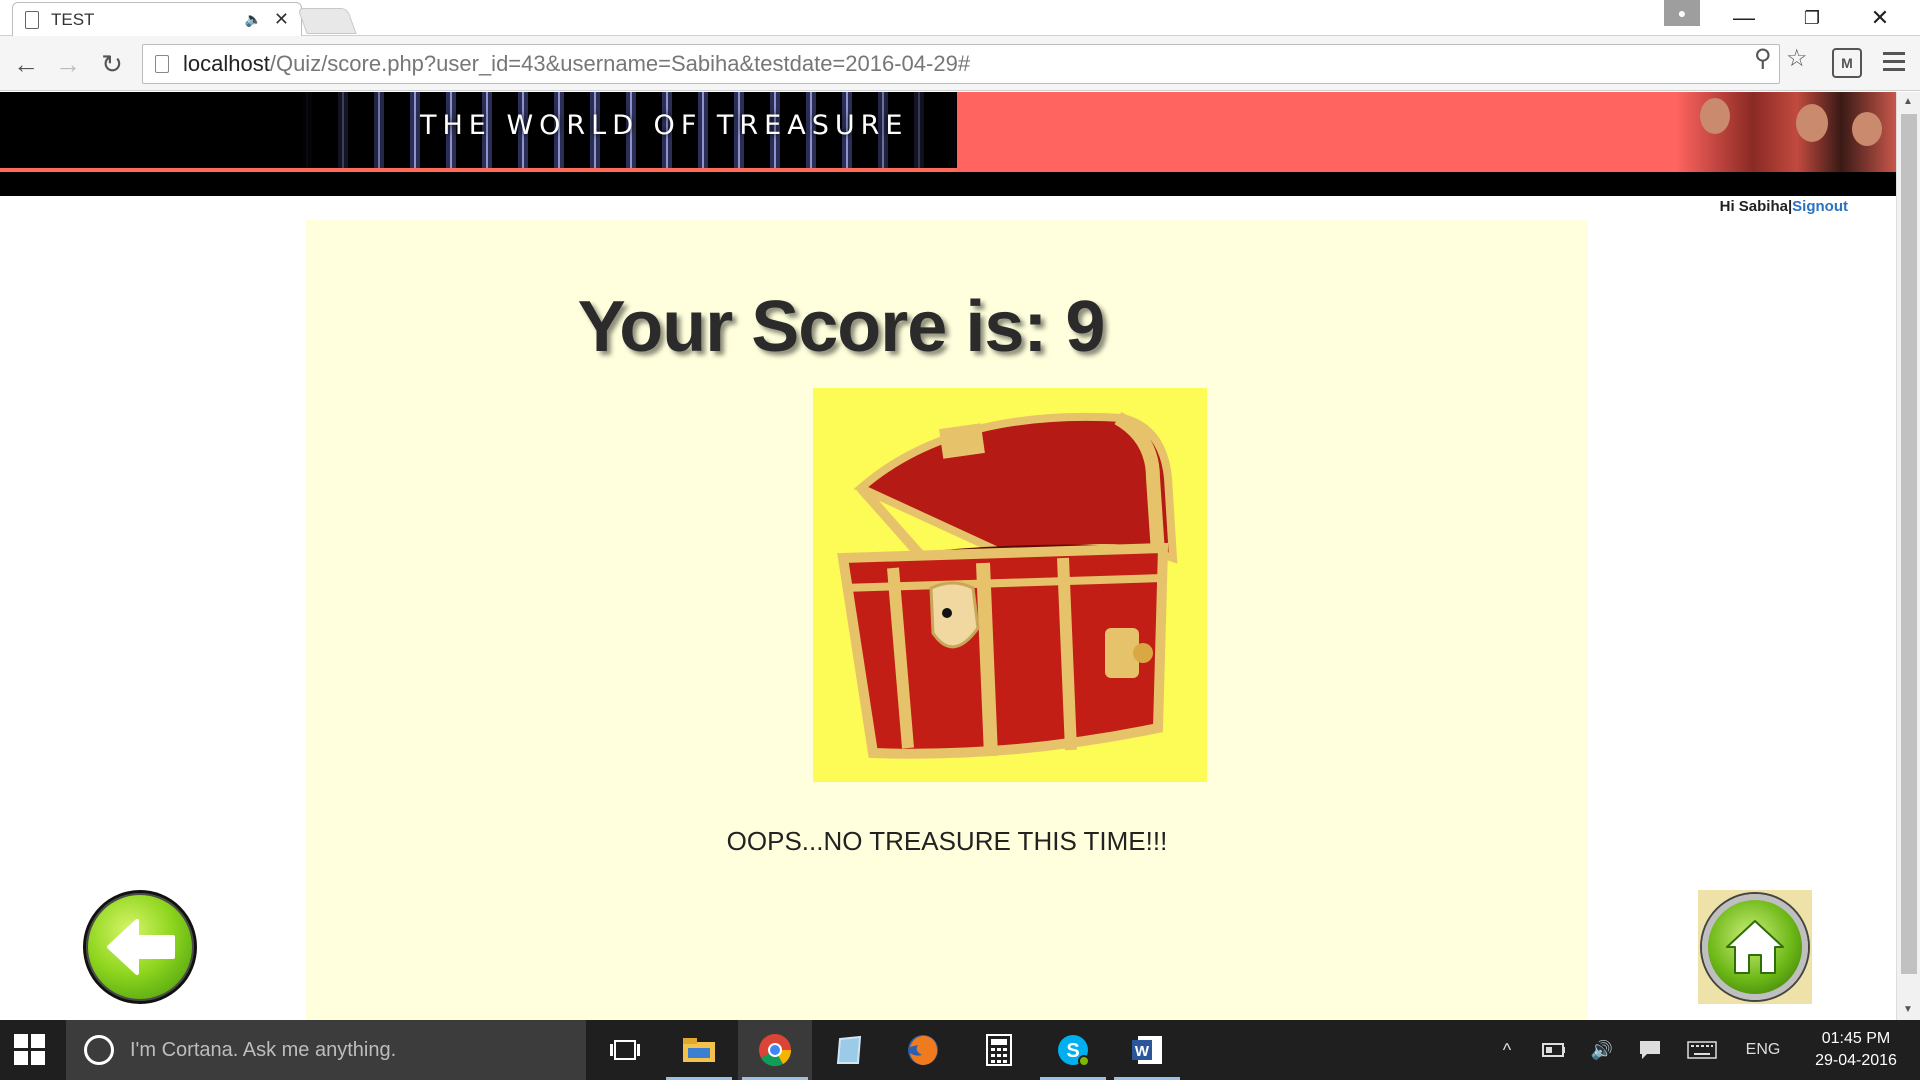 The width and height of the screenshot is (1920, 1080). Describe the element at coordinates (99, 1050) in the screenshot. I see `cortana-icon` at that location.